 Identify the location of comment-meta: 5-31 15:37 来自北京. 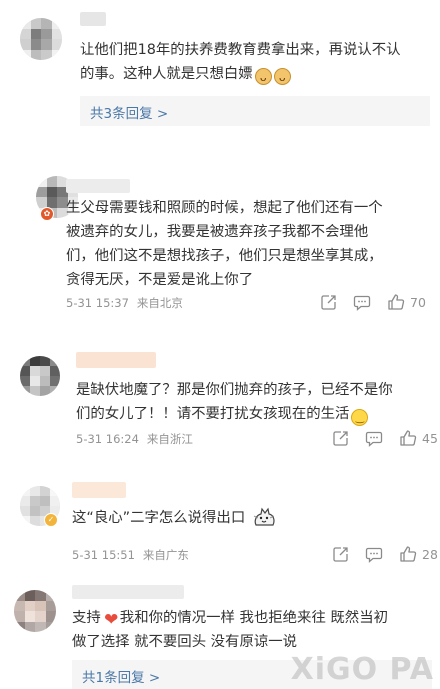
(124, 303).